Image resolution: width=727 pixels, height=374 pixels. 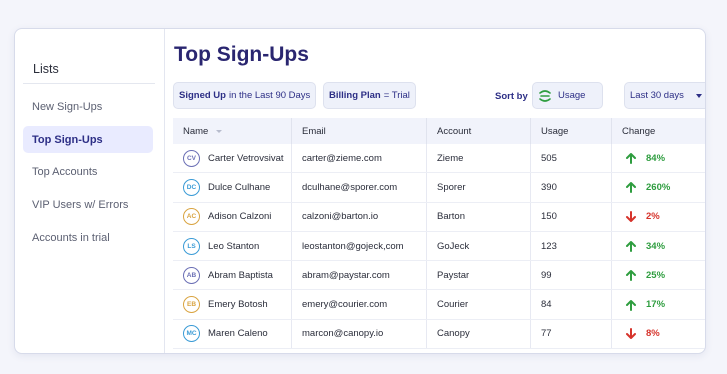 What do you see at coordinates (571, 187) in the screenshot?
I see `cell-usage: 390` at bounding box center [571, 187].